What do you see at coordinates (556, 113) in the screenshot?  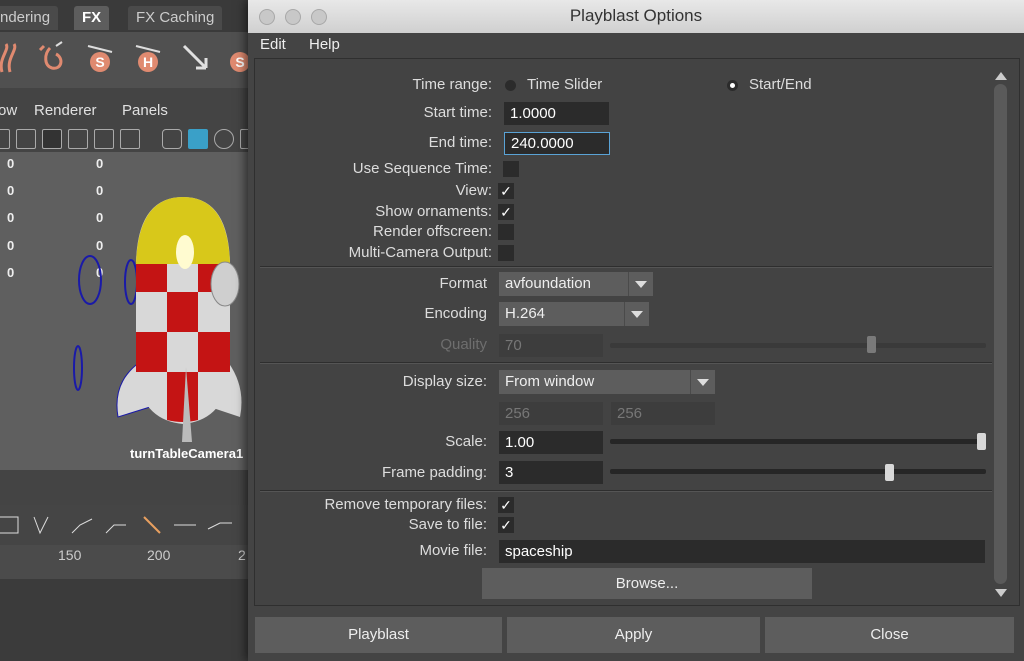 I see `start-time-field: 1.0000` at bounding box center [556, 113].